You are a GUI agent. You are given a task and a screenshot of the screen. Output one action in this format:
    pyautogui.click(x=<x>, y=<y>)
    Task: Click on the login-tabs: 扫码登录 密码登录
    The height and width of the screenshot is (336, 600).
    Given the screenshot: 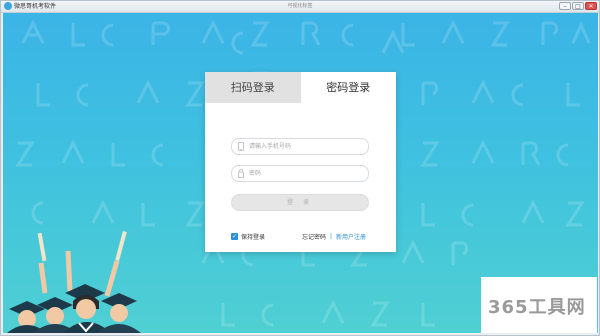 What is the action you would take?
    pyautogui.click(x=300, y=87)
    